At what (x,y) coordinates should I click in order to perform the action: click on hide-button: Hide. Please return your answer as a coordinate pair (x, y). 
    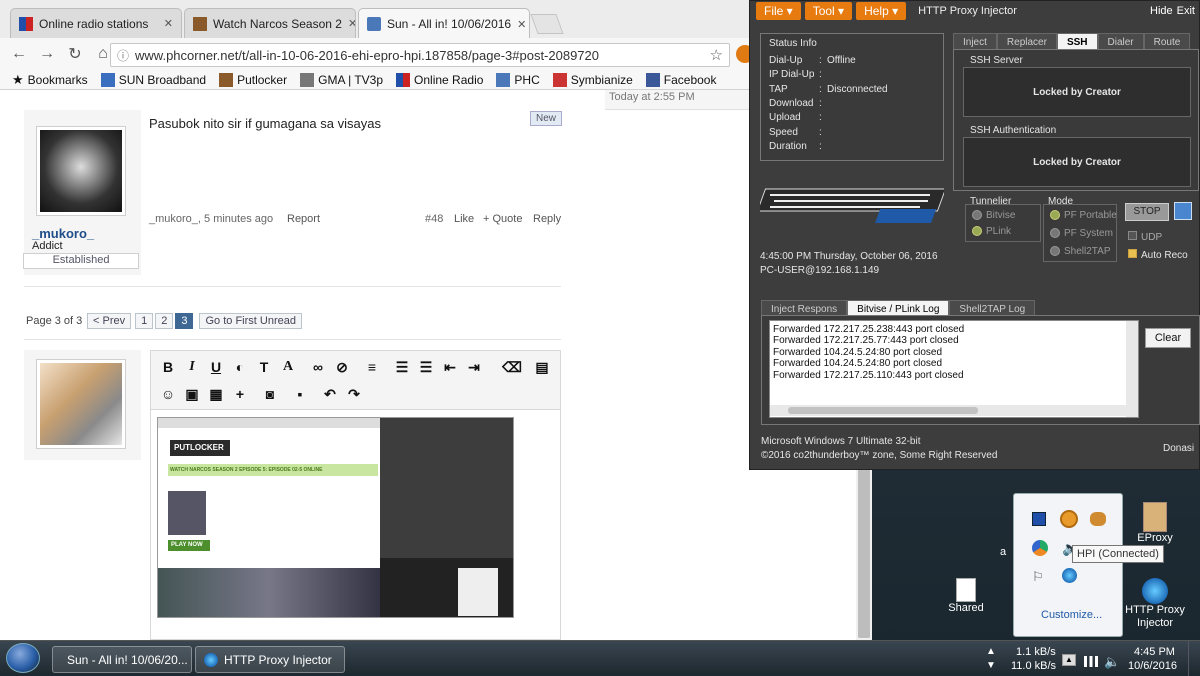
    Looking at the image, I should click on (1161, 11).